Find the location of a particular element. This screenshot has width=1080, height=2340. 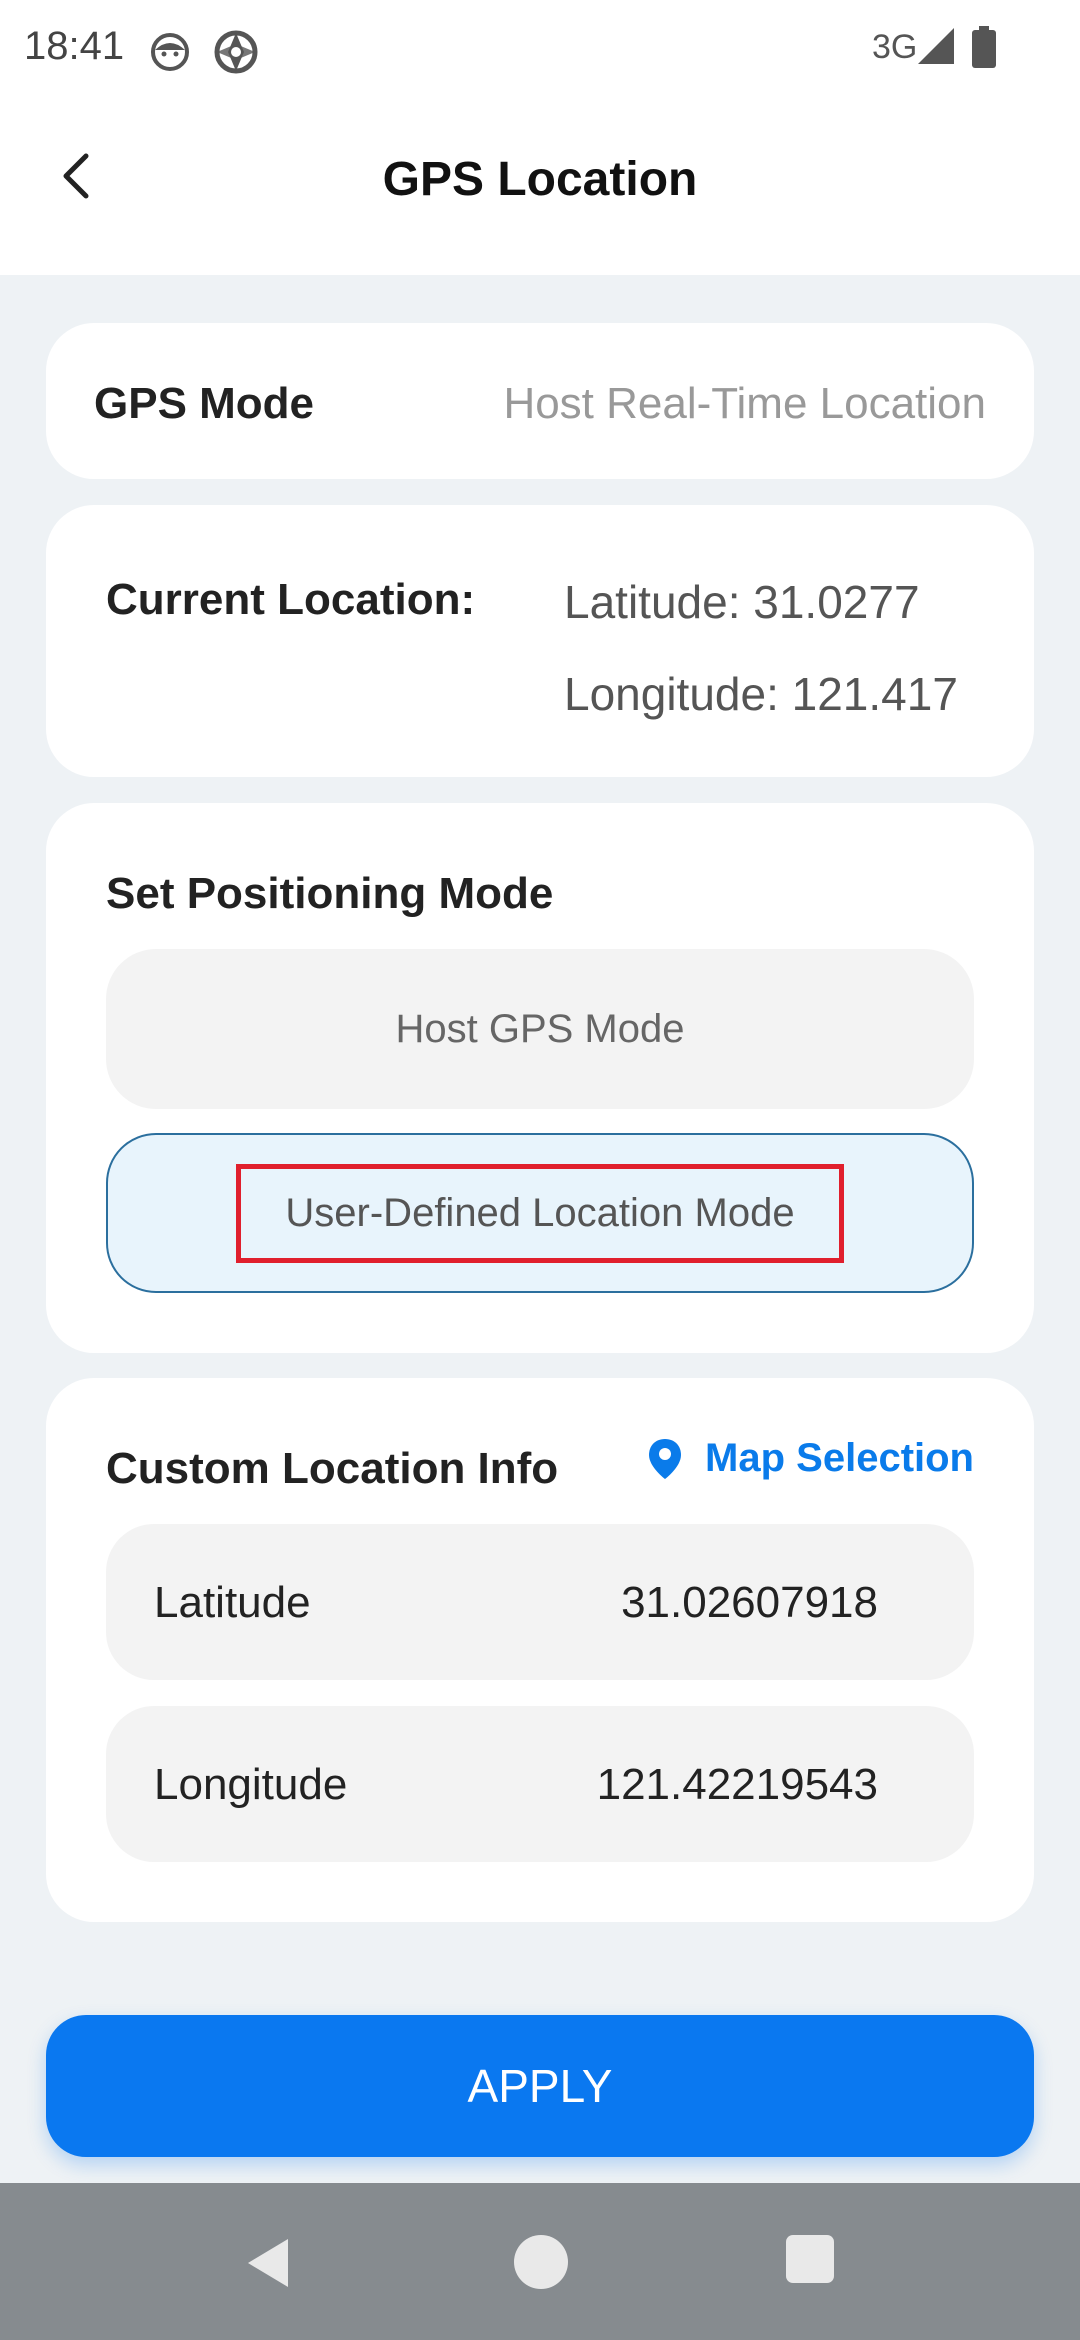

map-selection-label: Map Selection is located at coordinates (839, 1458).